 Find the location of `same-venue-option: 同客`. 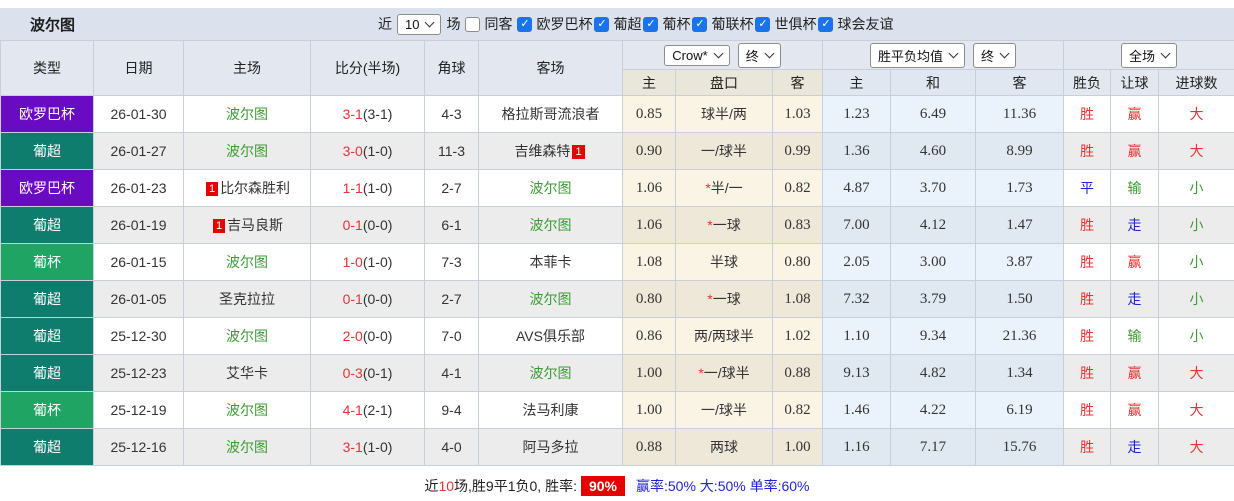

same-venue-option: 同客 is located at coordinates (488, 24).